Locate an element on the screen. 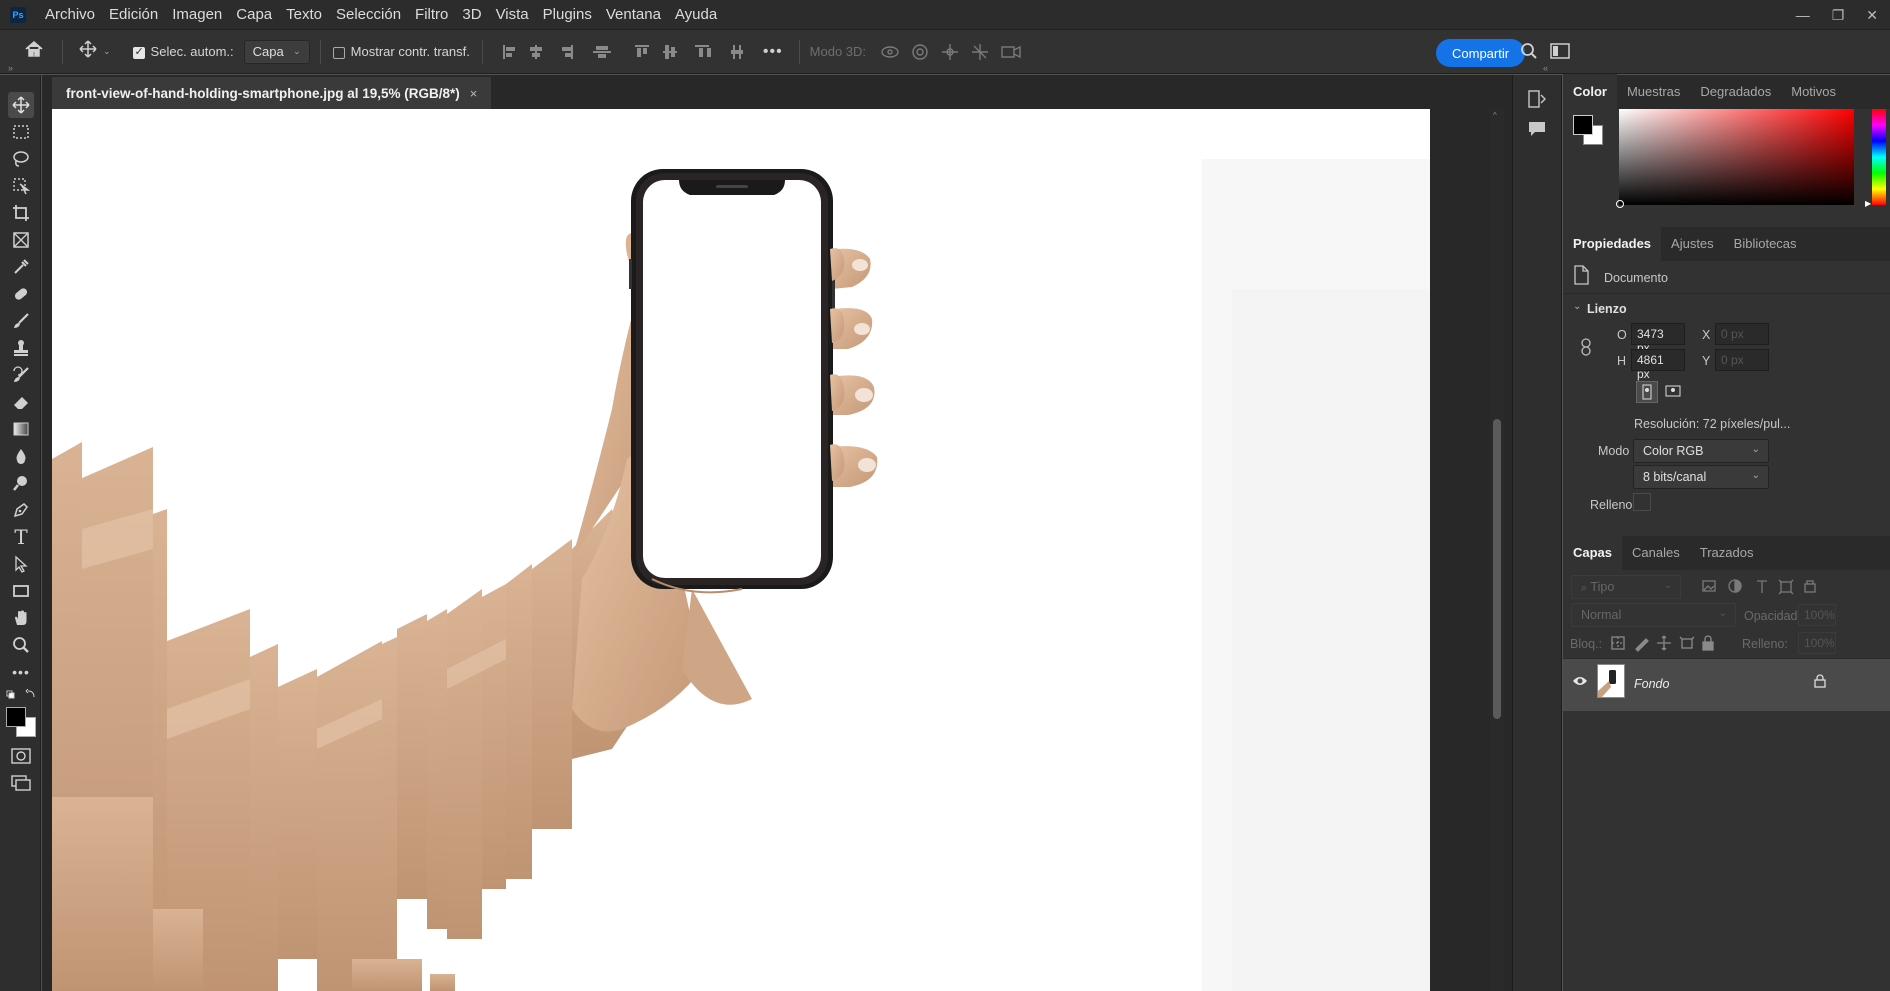  link-dimensions-icon is located at coordinates (1586, 348).